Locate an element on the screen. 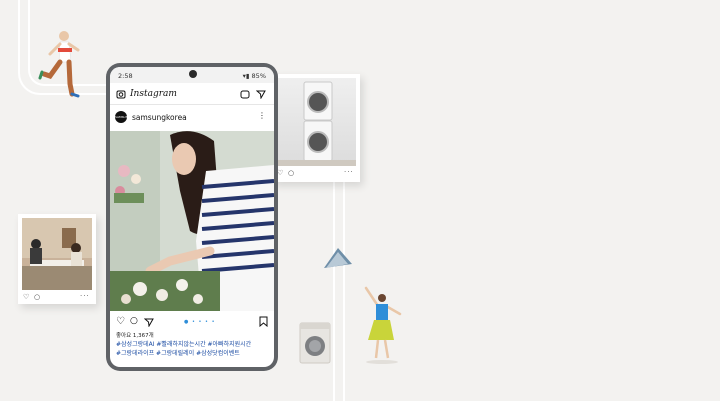 Image resolution: width=720 pixels, height=401 pixels. cafe-scene is located at coordinates (57, 254).